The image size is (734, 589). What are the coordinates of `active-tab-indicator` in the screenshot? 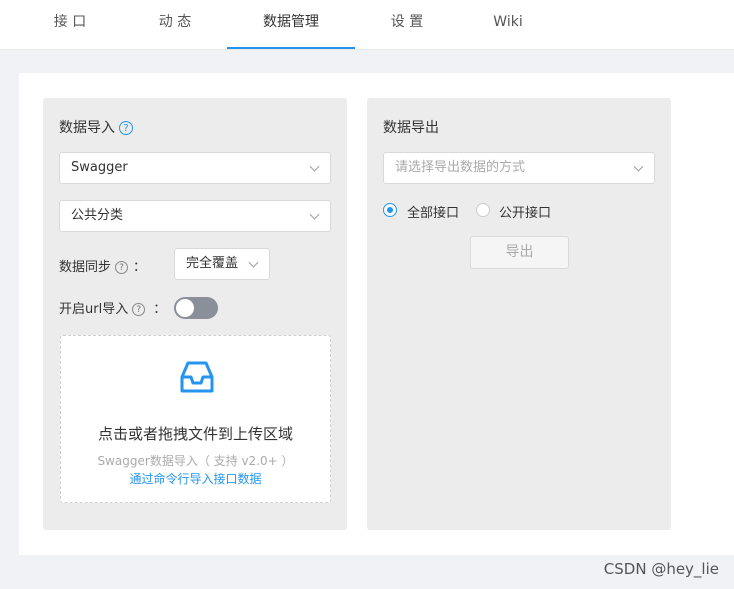 It's located at (291, 48).